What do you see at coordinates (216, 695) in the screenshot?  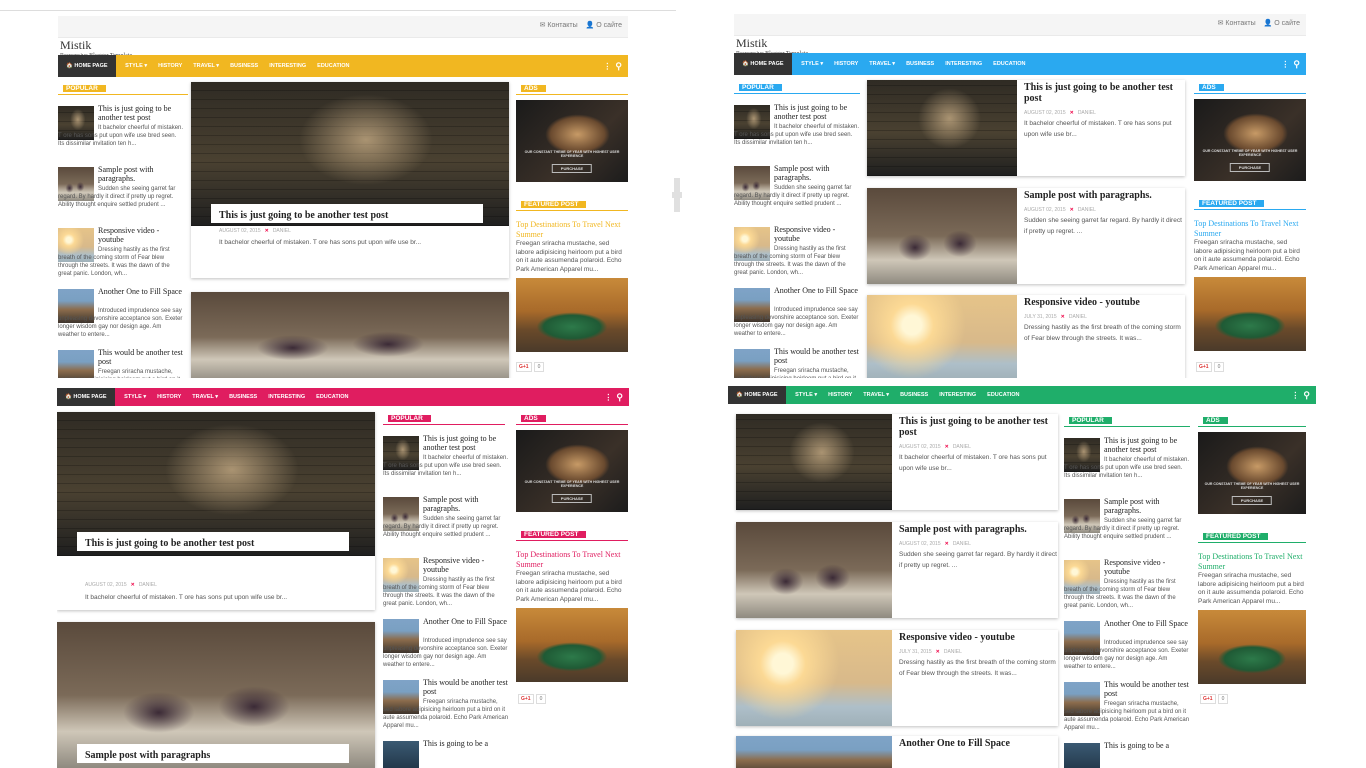 I see `post-card: Sample post with paragraphs` at bounding box center [216, 695].